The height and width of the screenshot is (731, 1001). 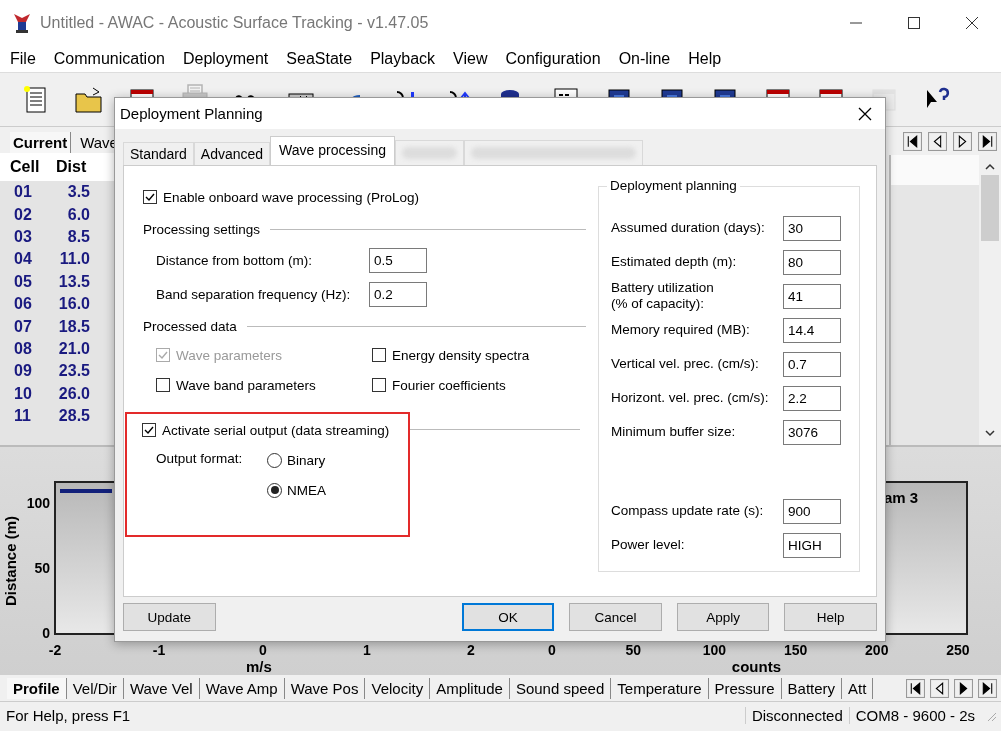 What do you see at coordinates (23, 304) in the screenshot?
I see `table-cell-text: 06` at bounding box center [23, 304].